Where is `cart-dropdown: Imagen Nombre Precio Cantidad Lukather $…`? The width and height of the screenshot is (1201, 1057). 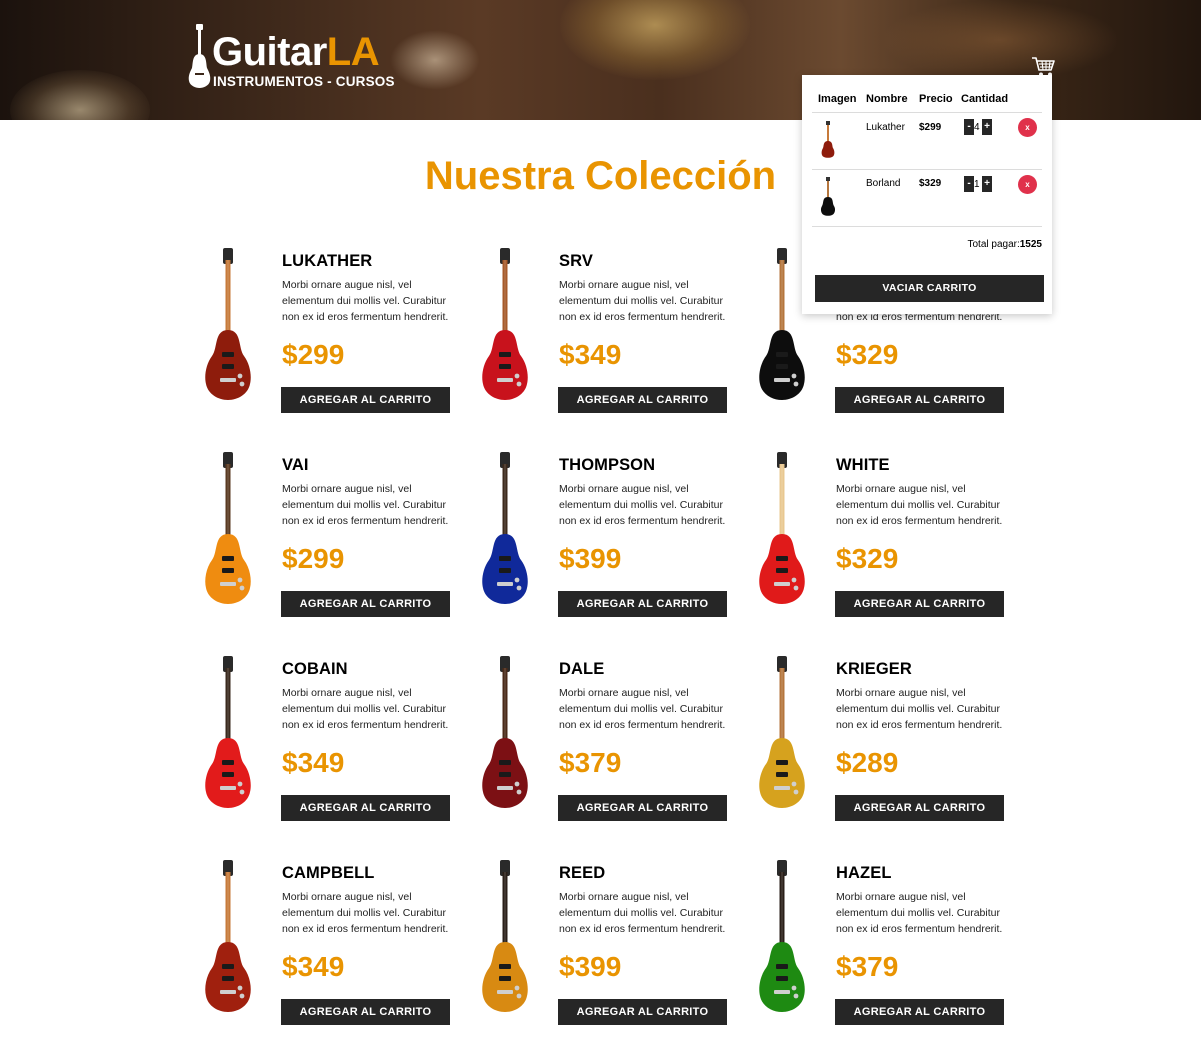 cart-dropdown: Imagen Nombre Precio Cantidad Lukather $… is located at coordinates (927, 194).